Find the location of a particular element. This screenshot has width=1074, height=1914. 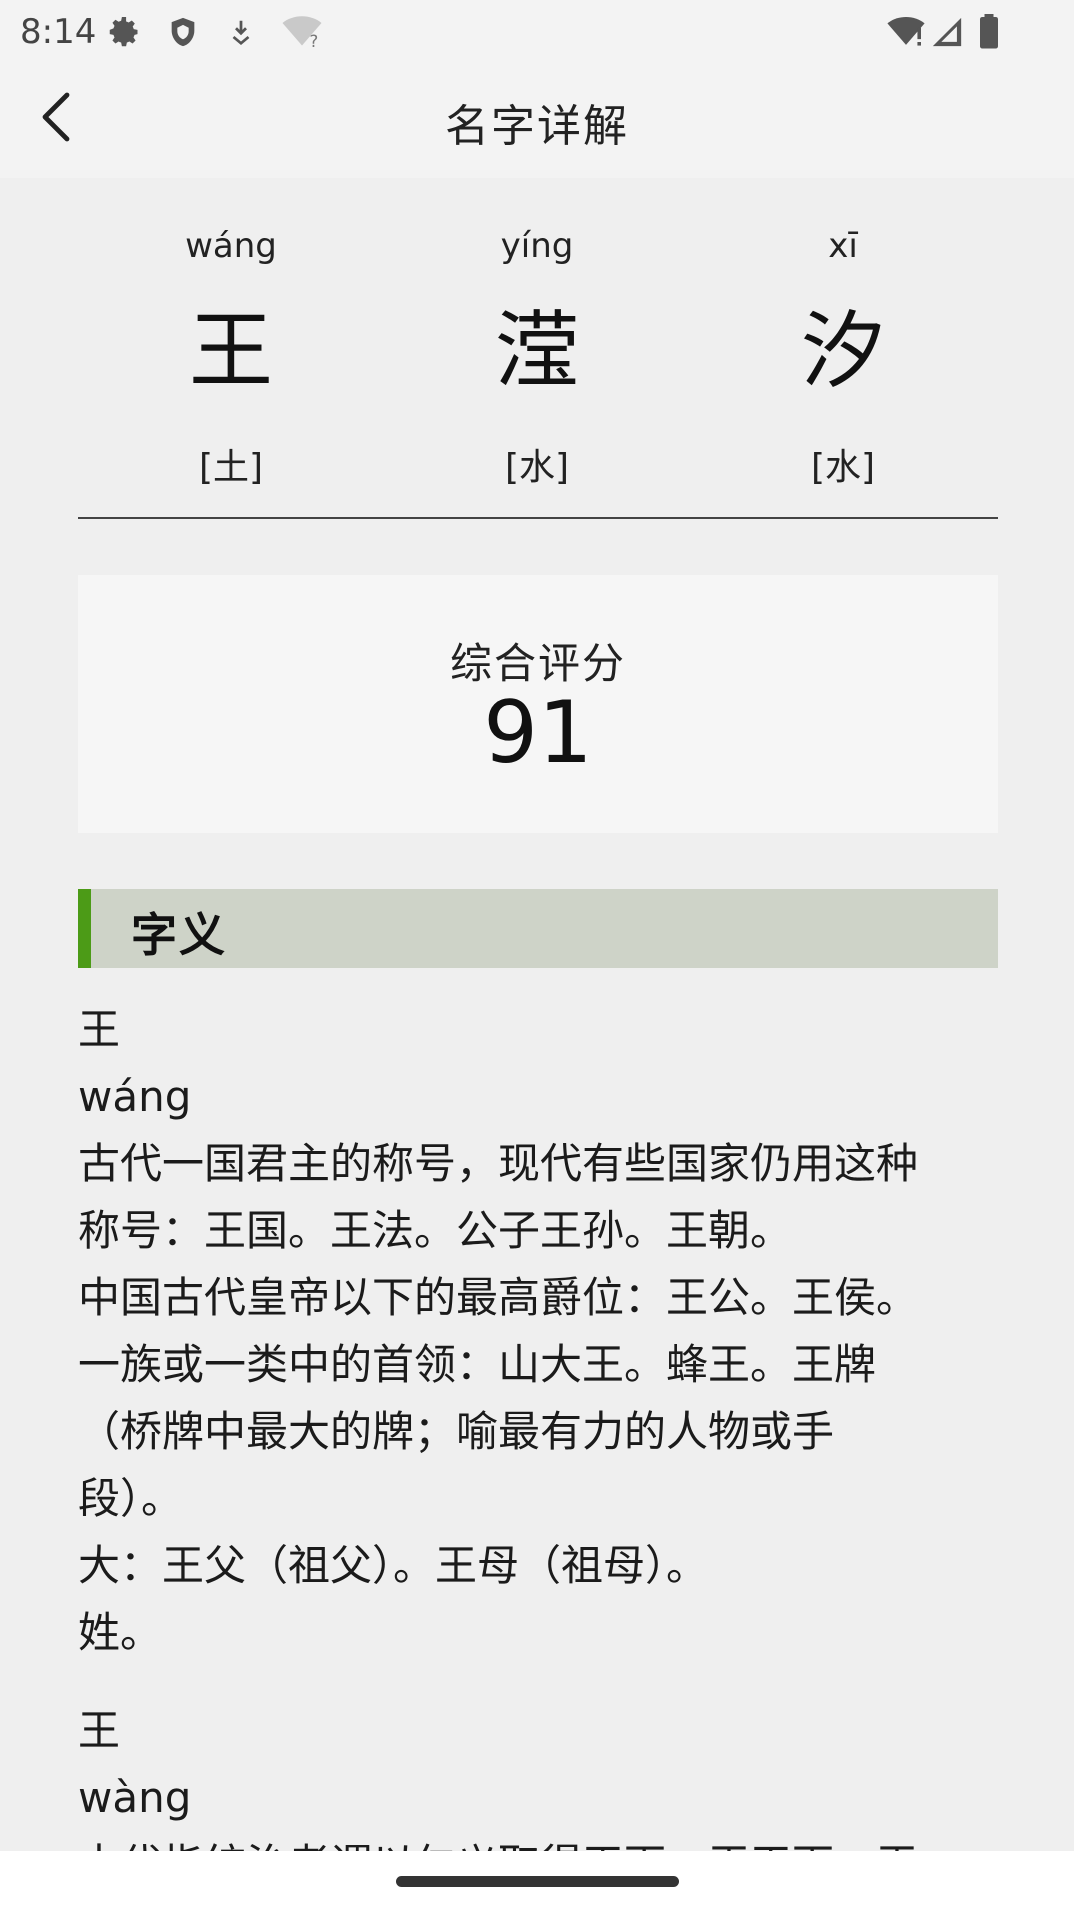

signal-icon is located at coordinates (947, 34).